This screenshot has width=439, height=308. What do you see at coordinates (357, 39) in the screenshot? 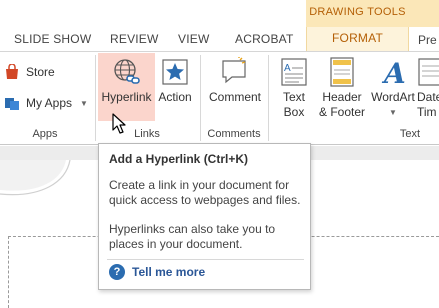
I see `tab-format: FORMAT` at bounding box center [357, 39].